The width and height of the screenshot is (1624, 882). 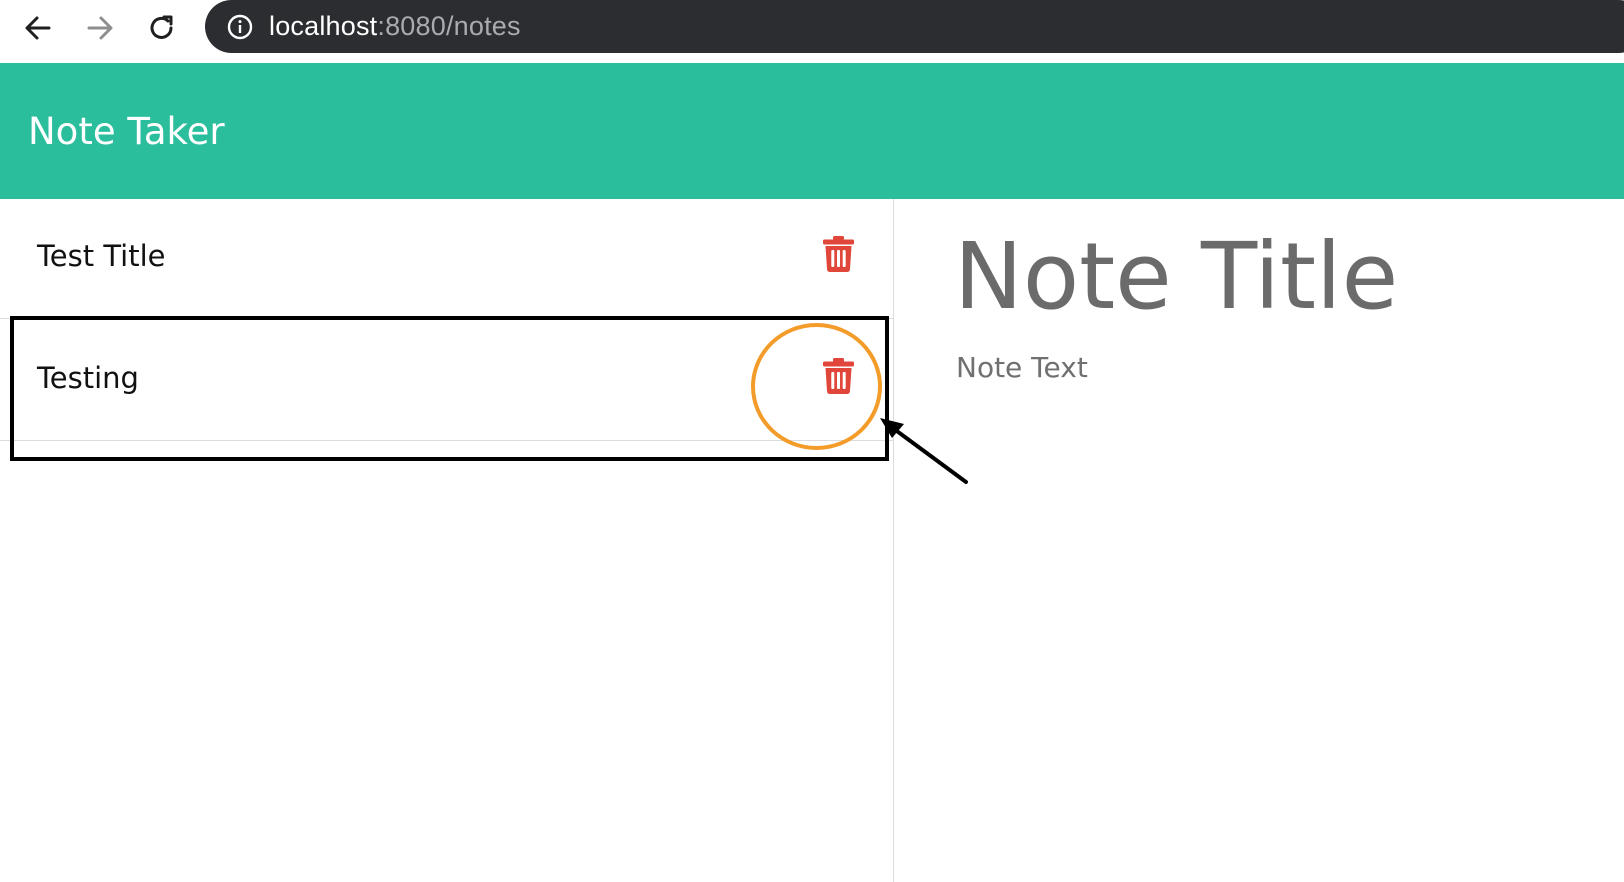 I want to click on info-icon, so click(x=240, y=27).